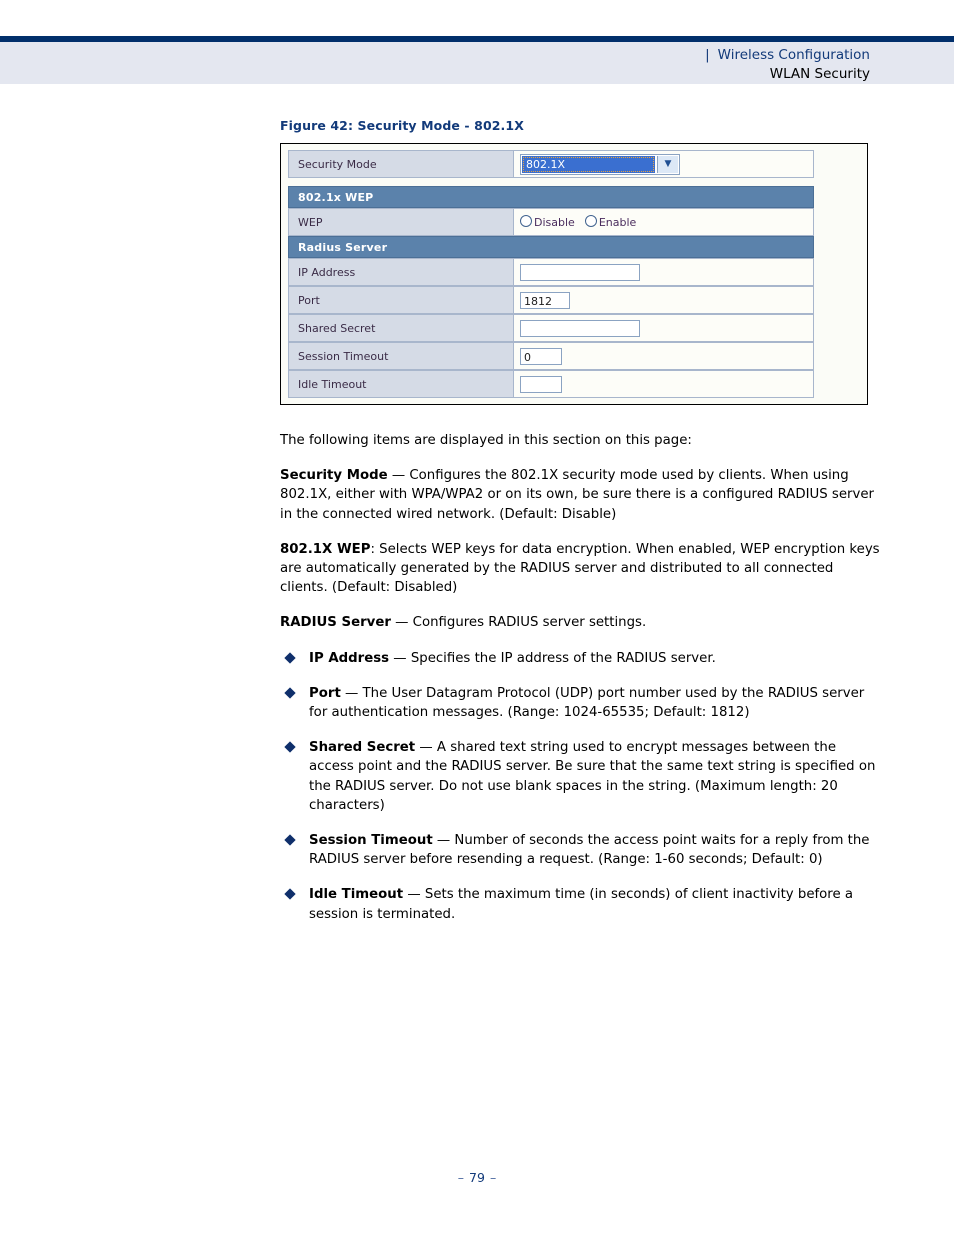 This screenshot has width=954, height=1235. What do you see at coordinates (664, 384) in the screenshot?
I see `idle-timeout-value-cell` at bounding box center [664, 384].